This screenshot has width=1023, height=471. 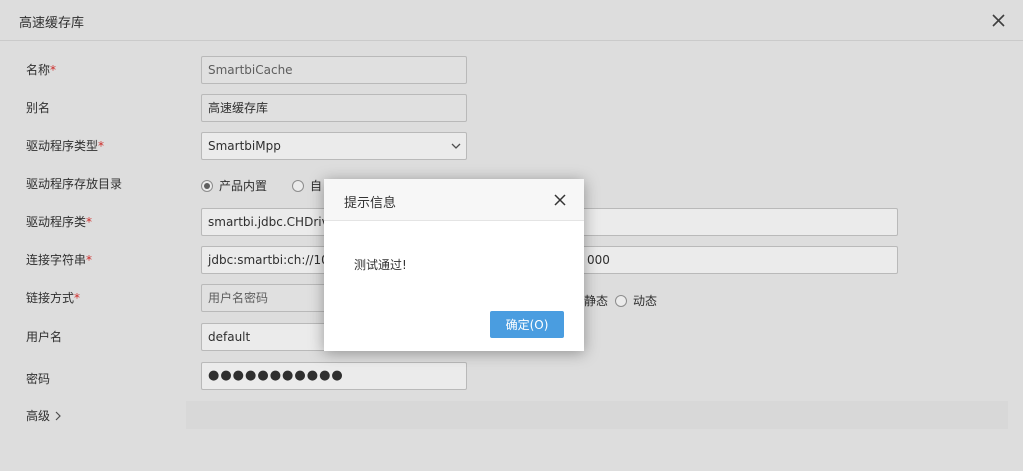 What do you see at coordinates (454, 265) in the screenshot?
I see `message-dialog: 提示信息 测试通过! 确定(O)` at bounding box center [454, 265].